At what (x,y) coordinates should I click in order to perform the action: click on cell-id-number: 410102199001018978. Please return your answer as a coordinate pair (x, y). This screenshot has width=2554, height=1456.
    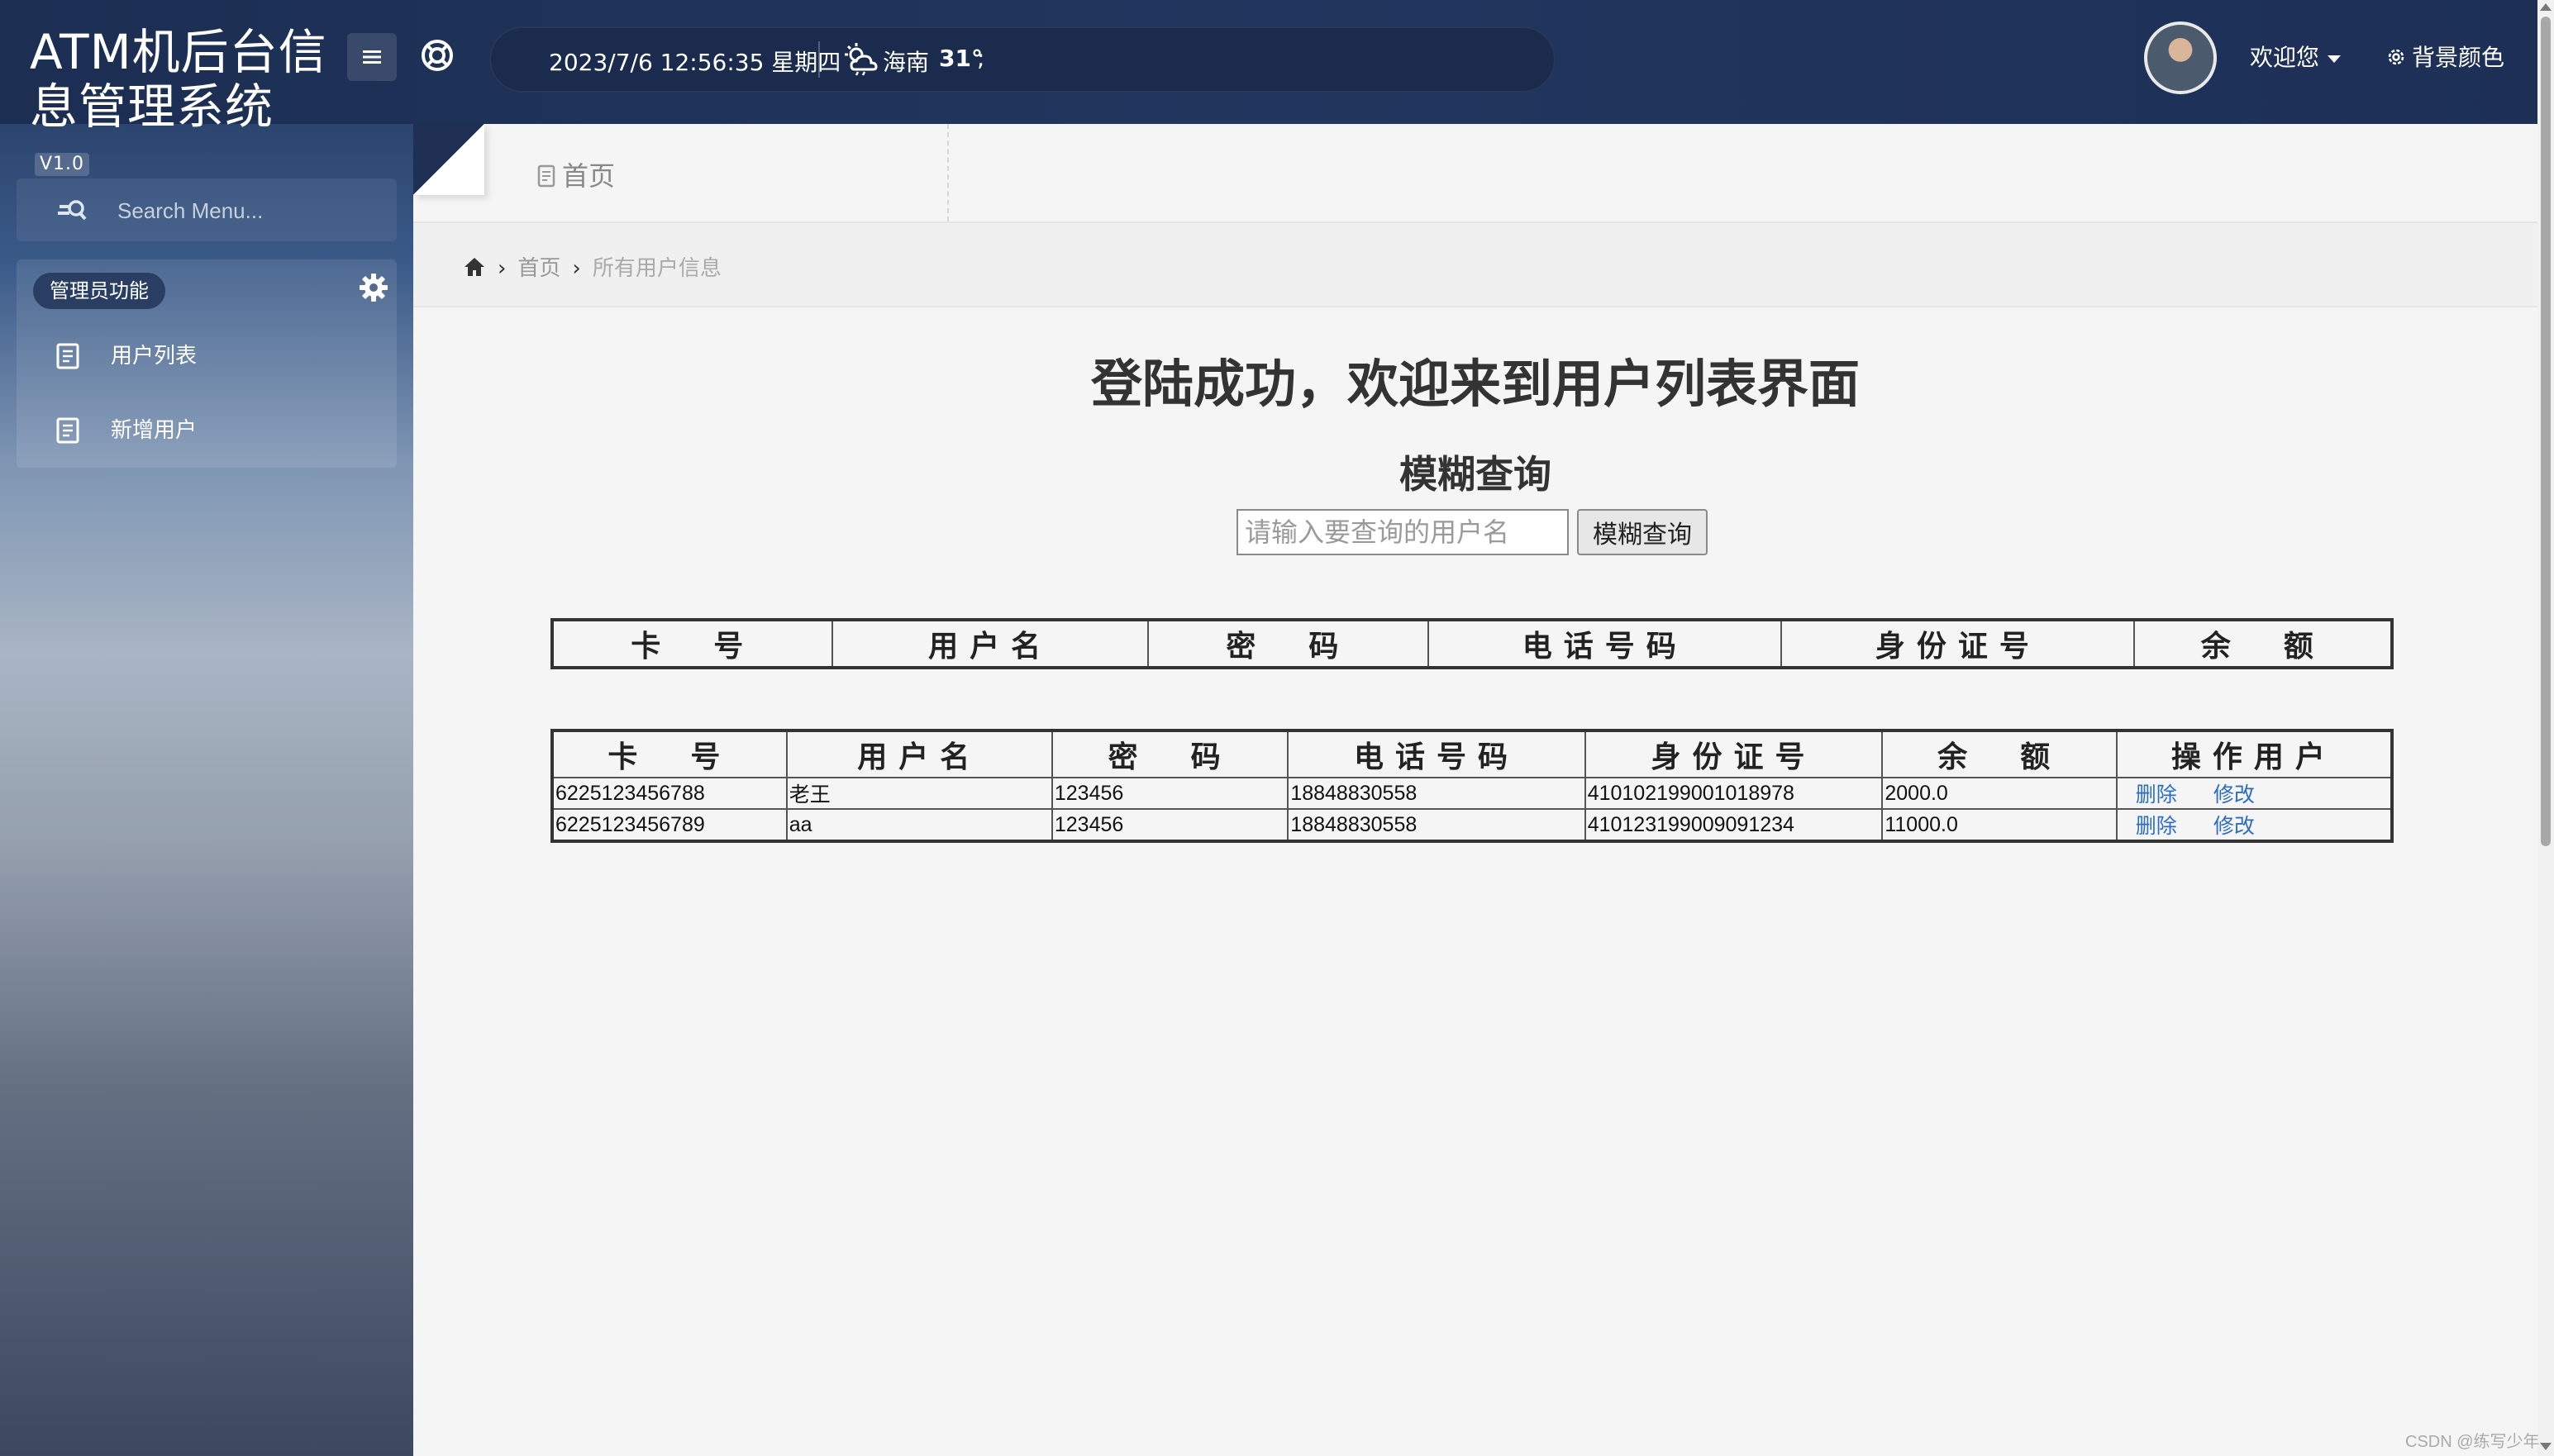
    Looking at the image, I should click on (1734, 793).